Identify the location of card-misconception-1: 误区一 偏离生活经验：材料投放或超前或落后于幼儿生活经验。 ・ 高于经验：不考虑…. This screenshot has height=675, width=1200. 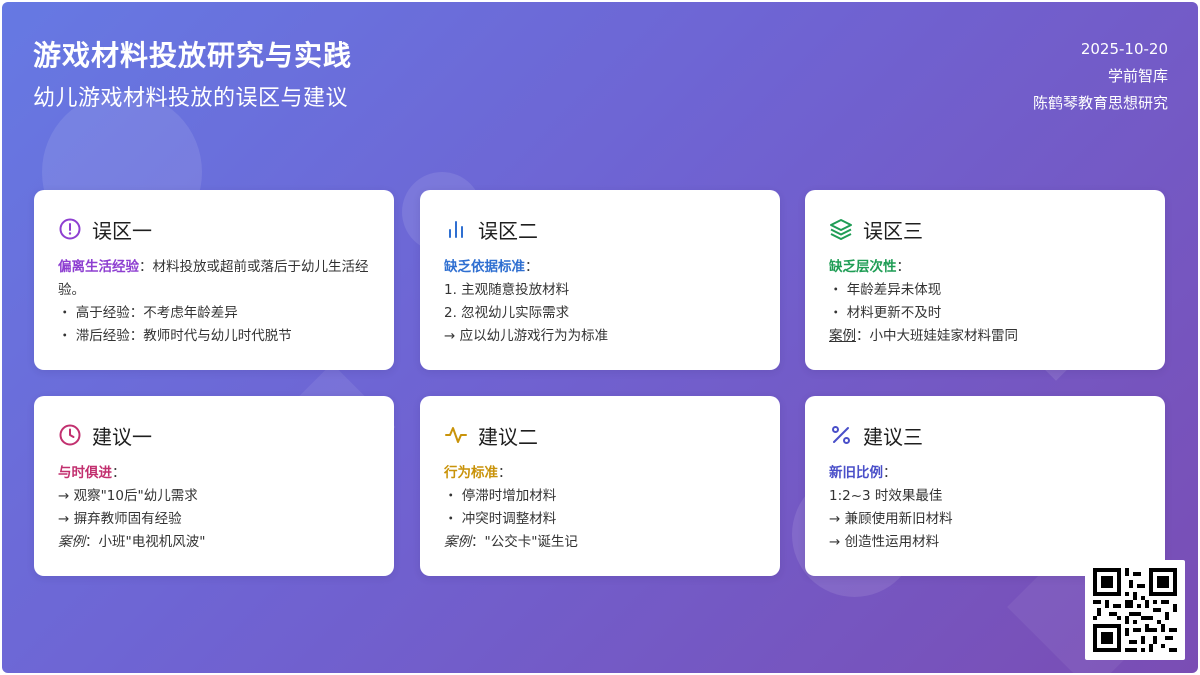
(214, 280).